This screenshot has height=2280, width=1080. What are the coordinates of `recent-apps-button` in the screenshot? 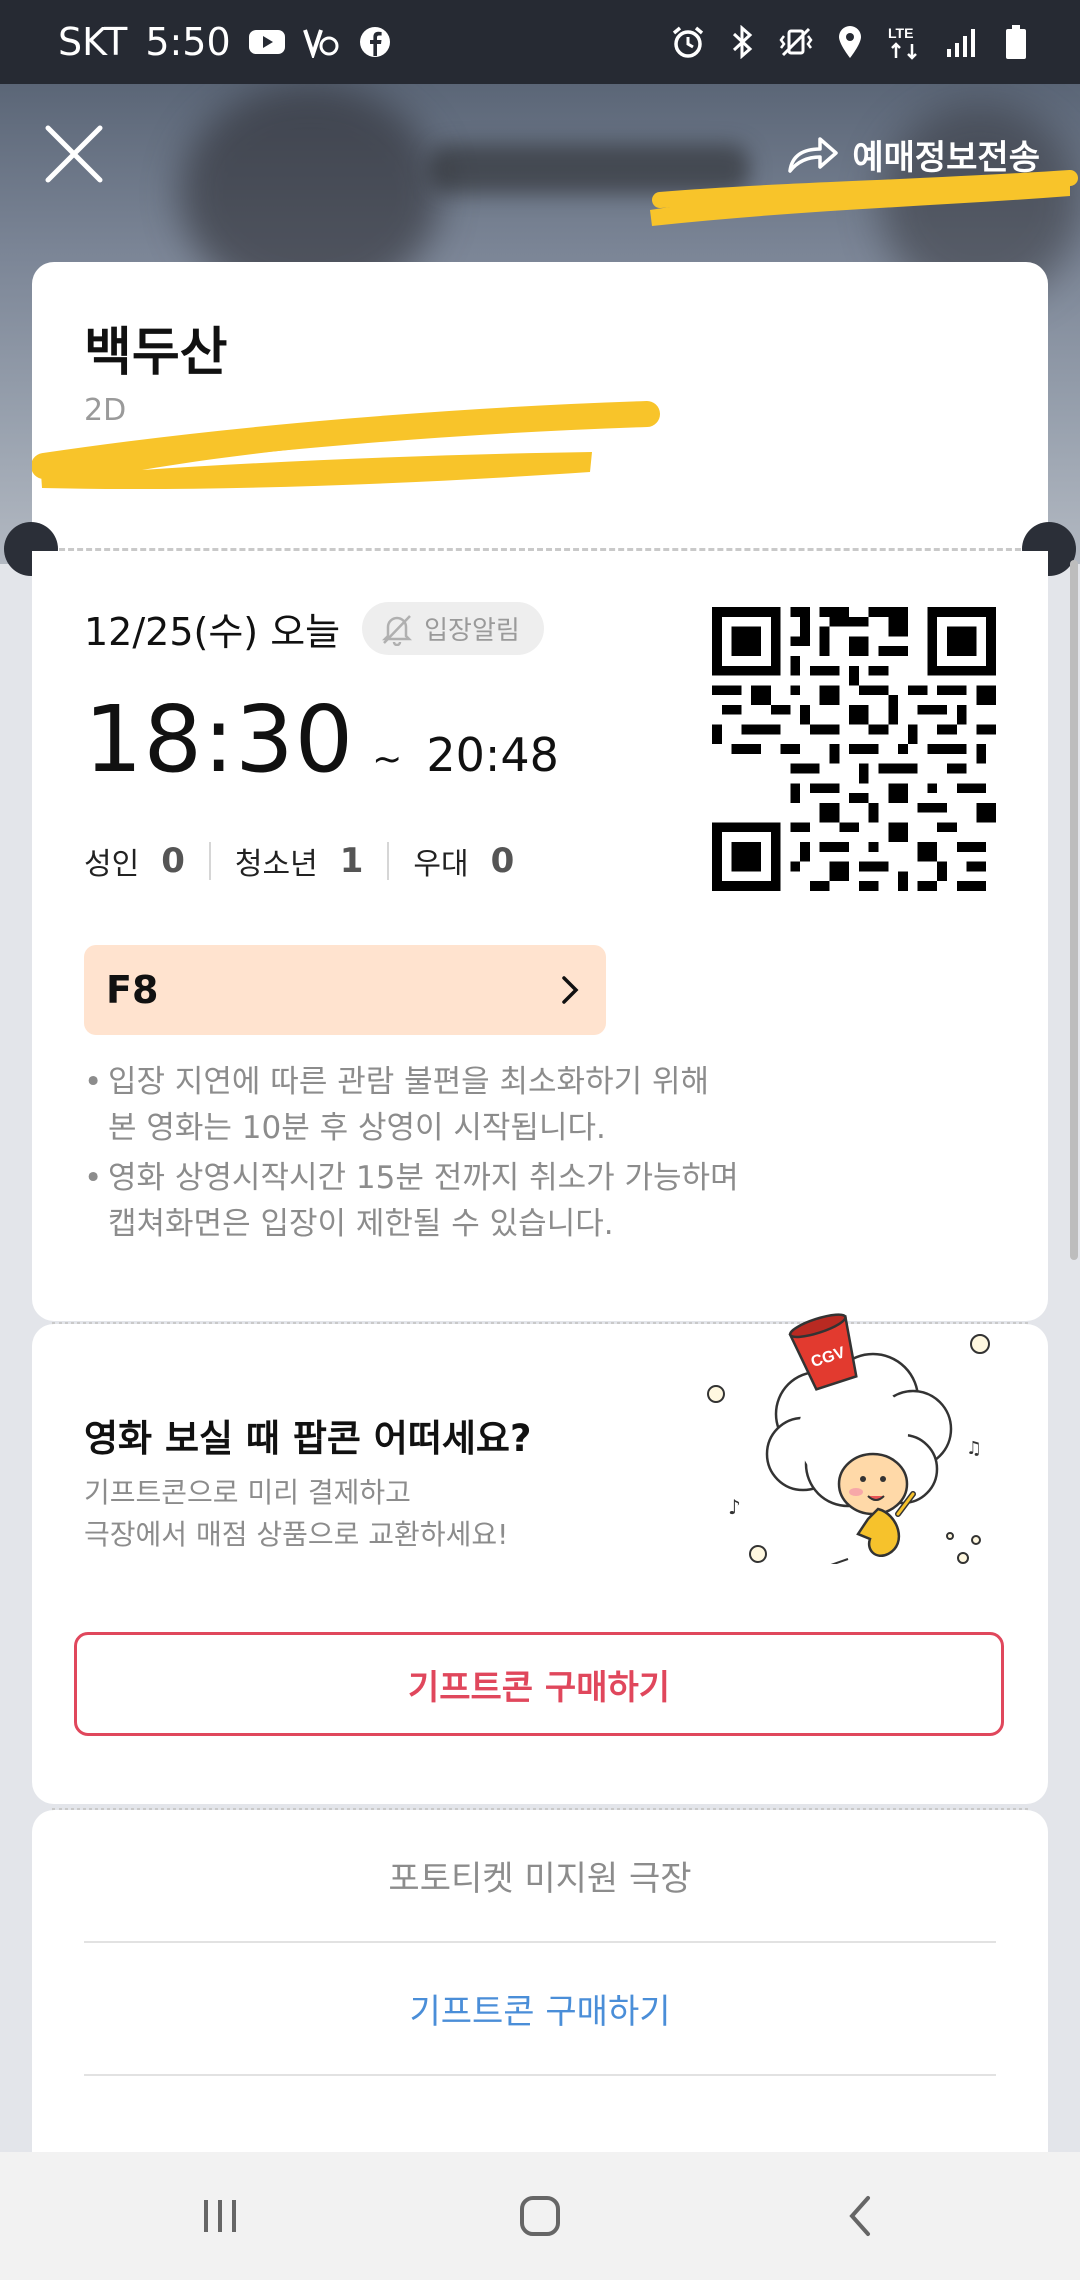 It's located at (220, 2216).